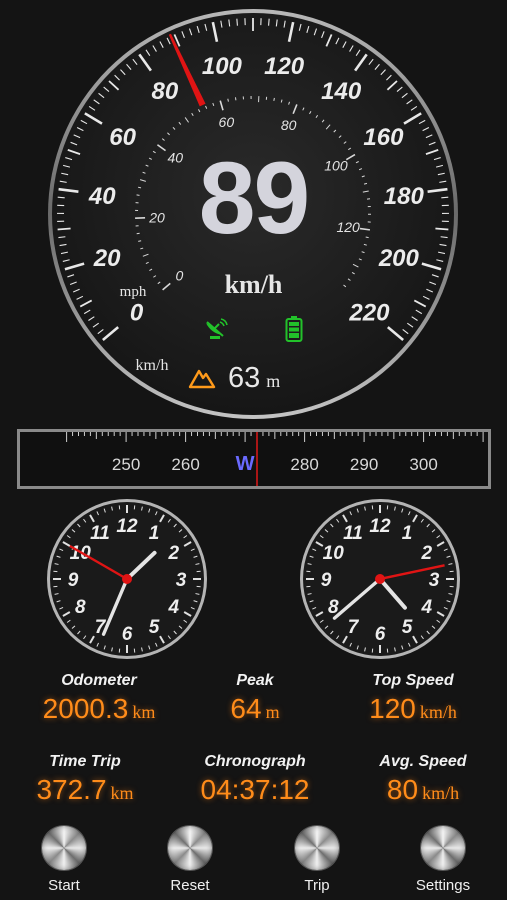 The image size is (507, 900). Describe the element at coordinates (423, 464) in the screenshot. I see `compass-degree-label: 300` at that location.